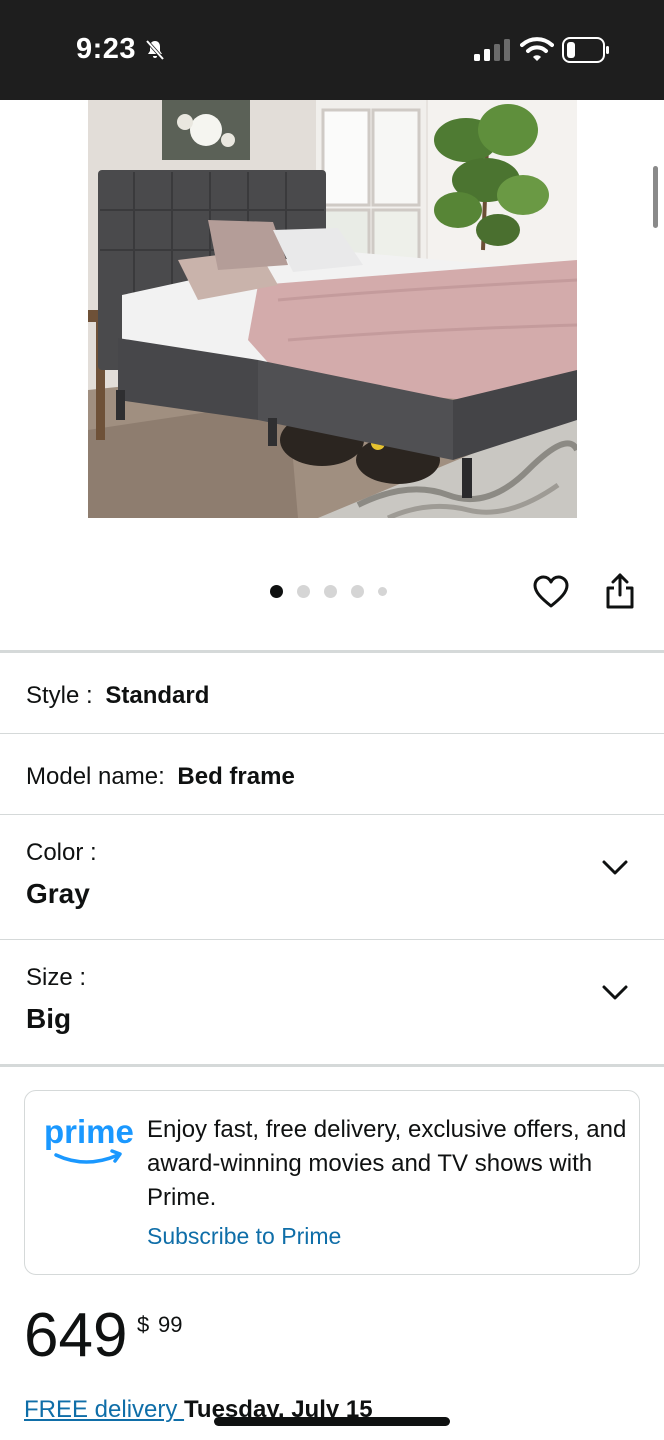 This screenshot has height=1440, width=664. I want to click on scroll-indicator, so click(655, 197).